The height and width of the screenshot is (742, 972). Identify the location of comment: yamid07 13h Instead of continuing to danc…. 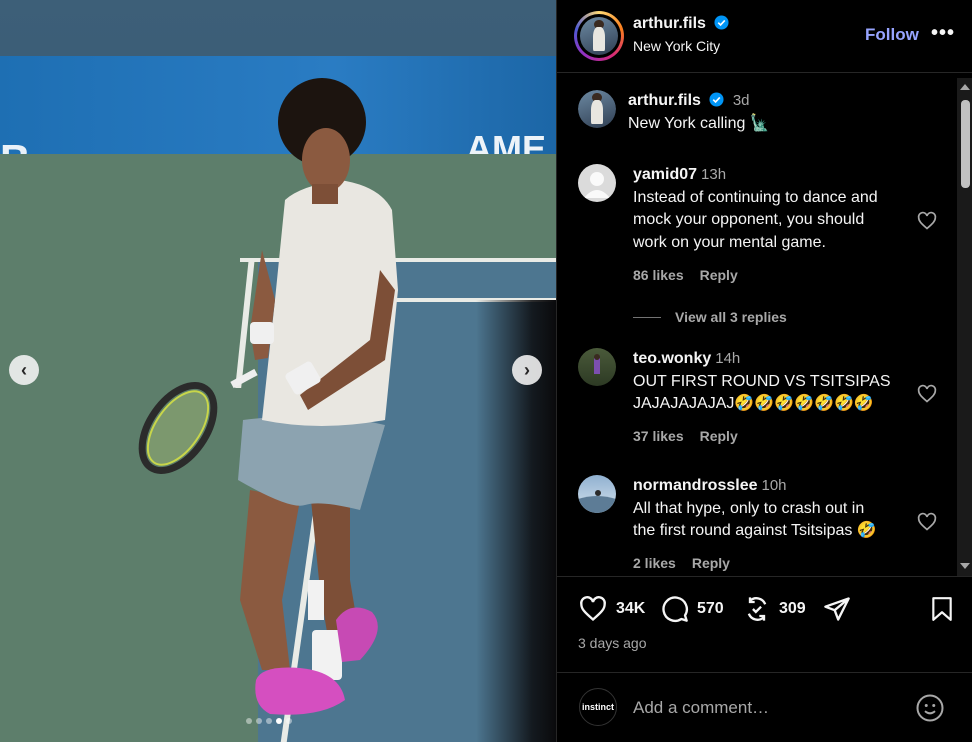
(778, 209).